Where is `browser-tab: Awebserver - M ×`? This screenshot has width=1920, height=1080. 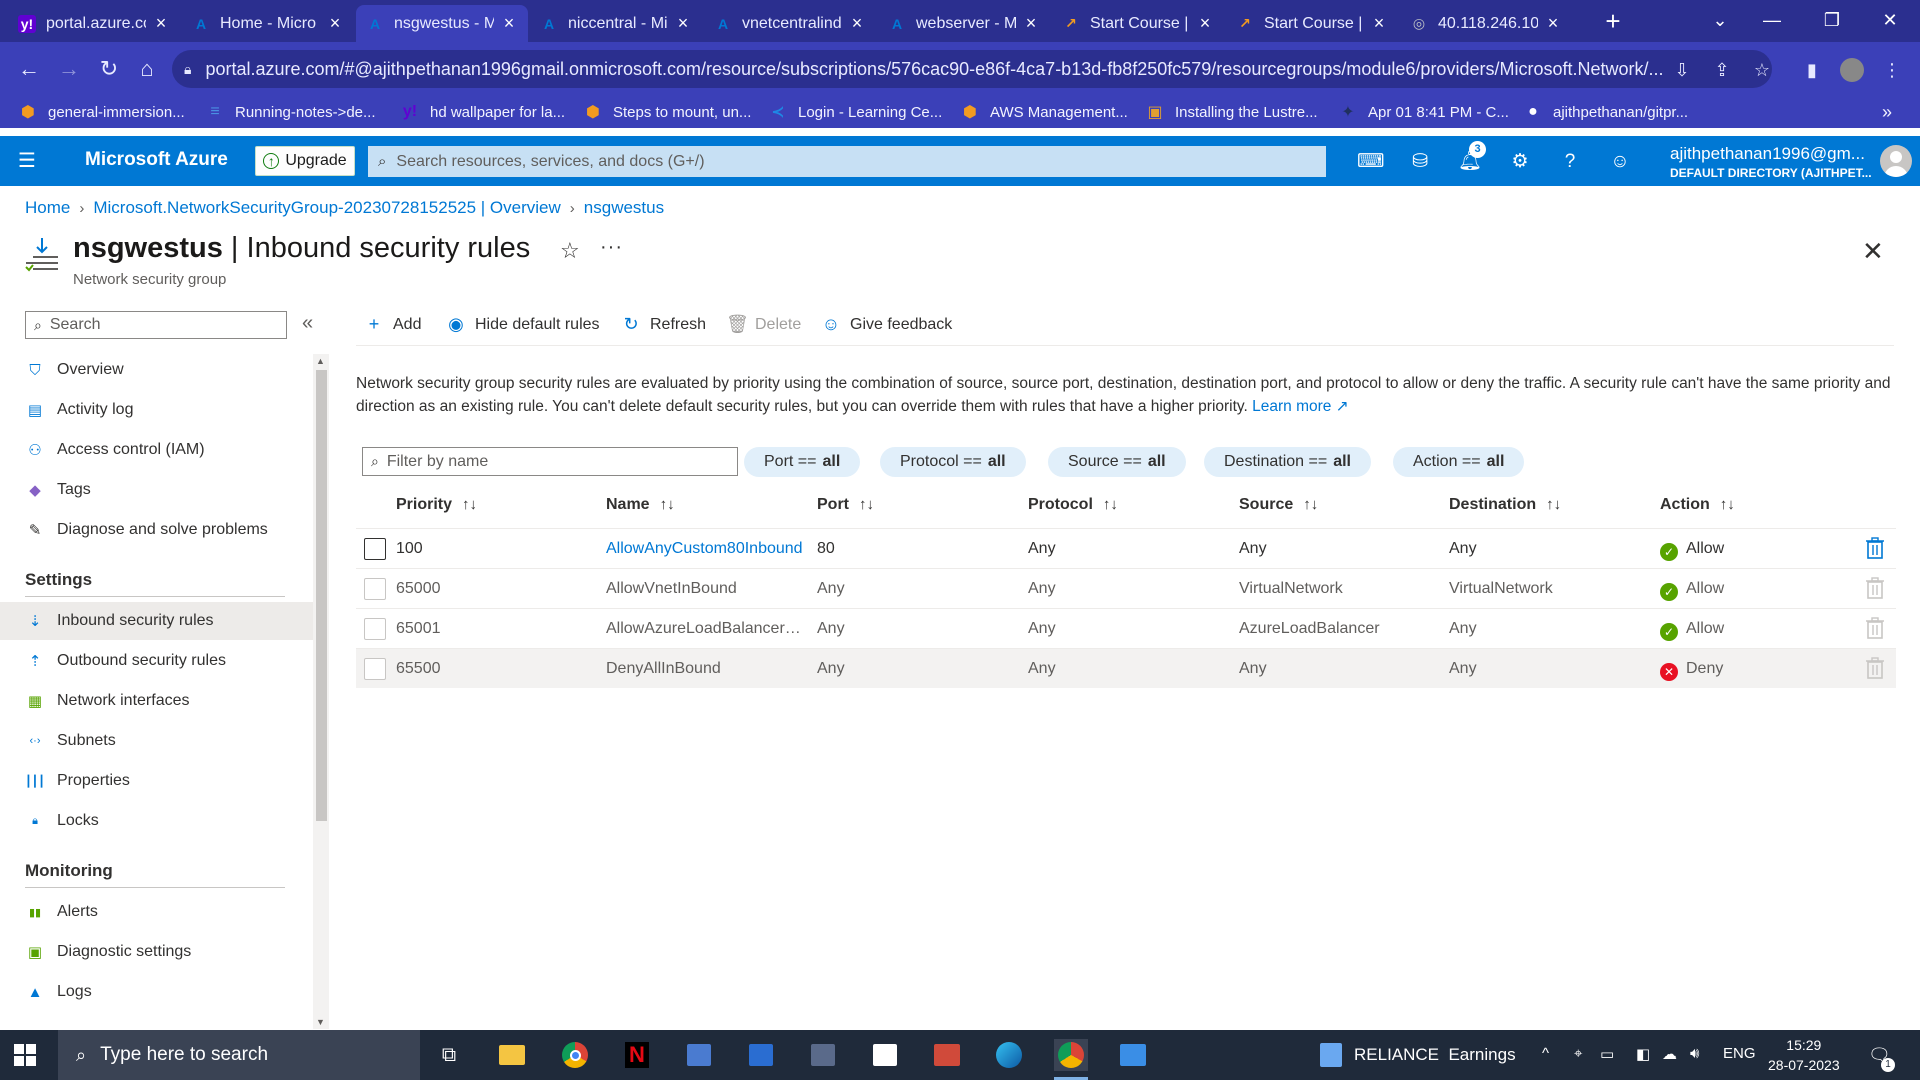
browser-tab: Awebserver - M × is located at coordinates (964, 23).